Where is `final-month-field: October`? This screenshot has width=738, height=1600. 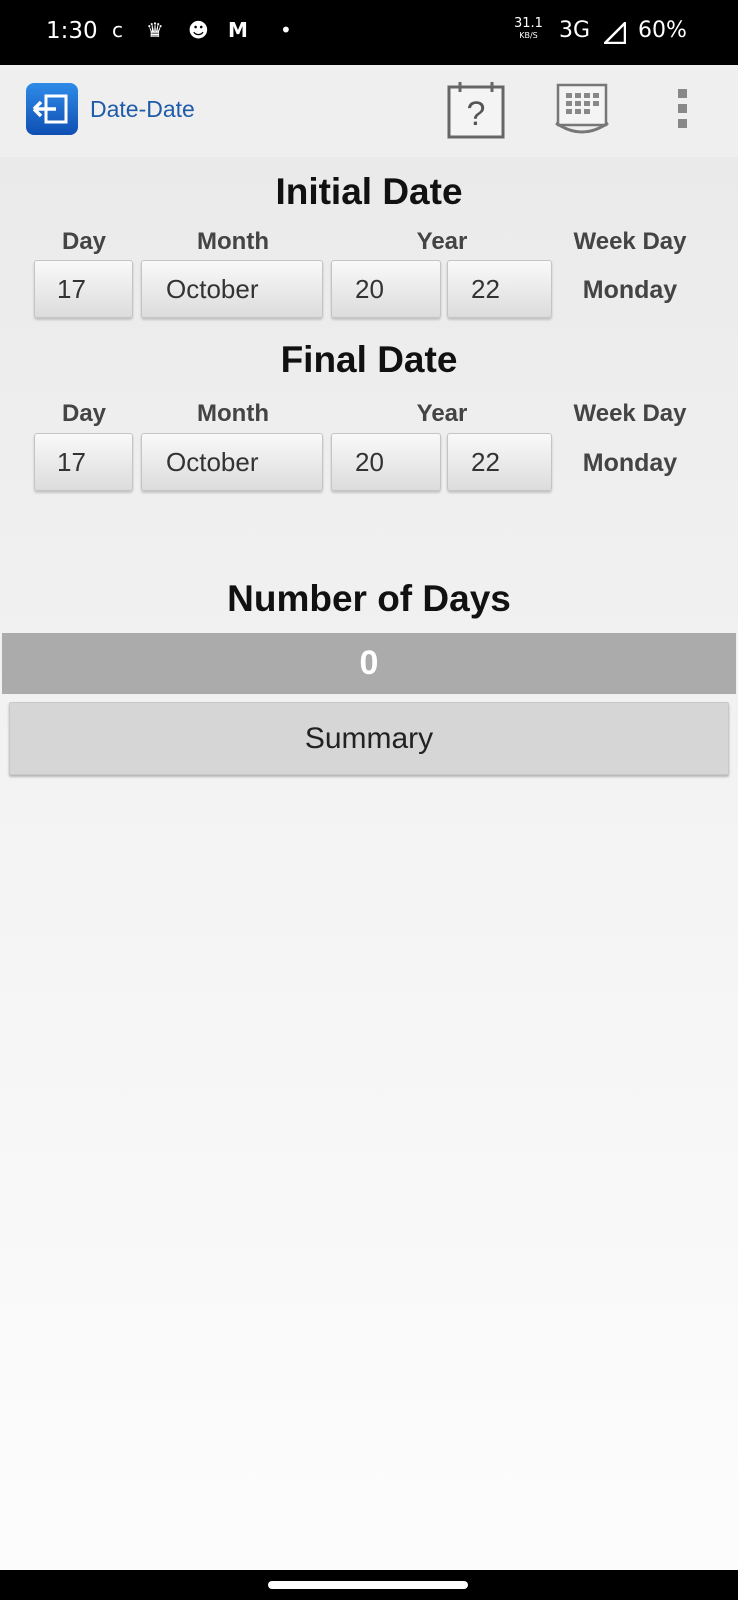 final-month-field: October is located at coordinates (232, 462).